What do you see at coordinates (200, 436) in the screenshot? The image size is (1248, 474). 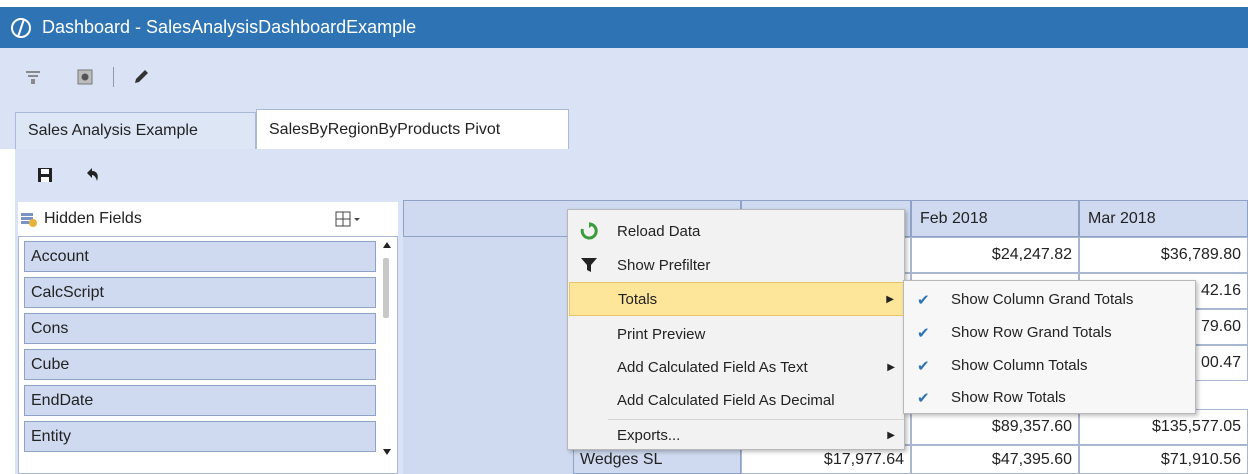 I see `field-entity: Entity` at bounding box center [200, 436].